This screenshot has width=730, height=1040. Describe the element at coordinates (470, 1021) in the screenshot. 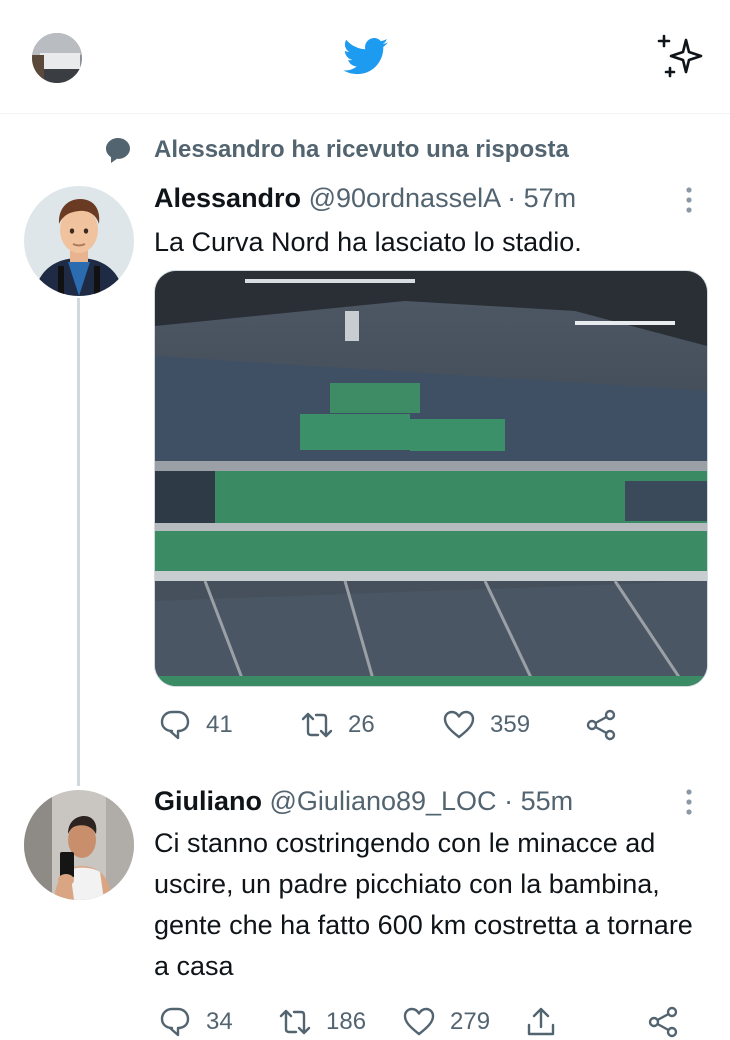

I see `like-count: 279` at that location.